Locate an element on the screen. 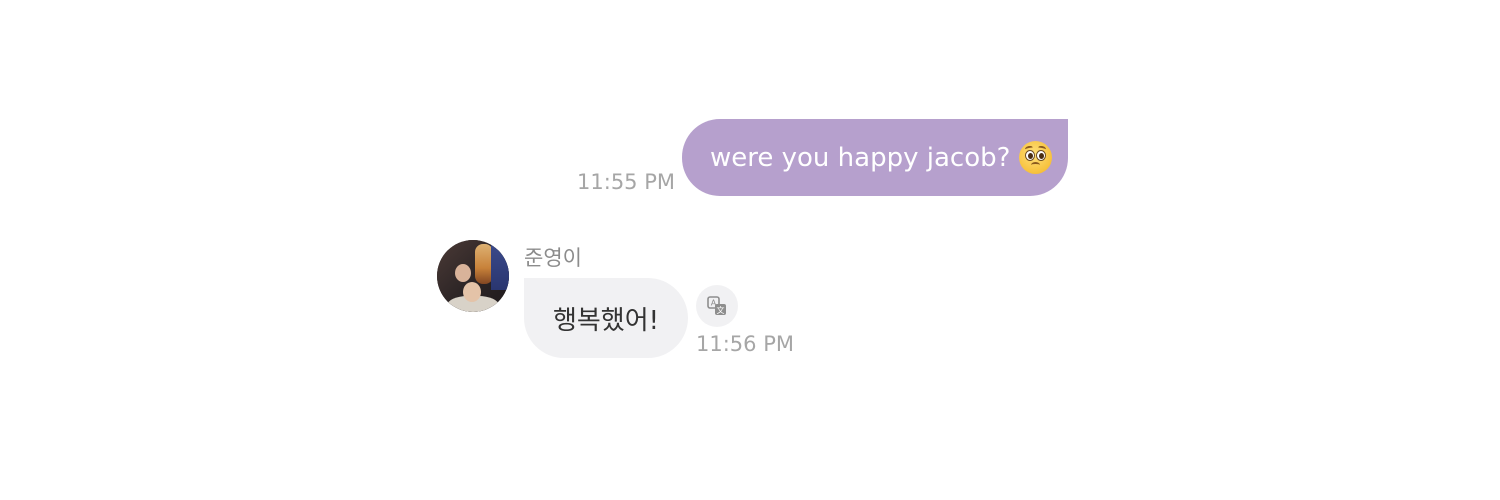 This screenshot has height=500, width=1500. pleading-face-emoji-icon is located at coordinates (1036, 157).